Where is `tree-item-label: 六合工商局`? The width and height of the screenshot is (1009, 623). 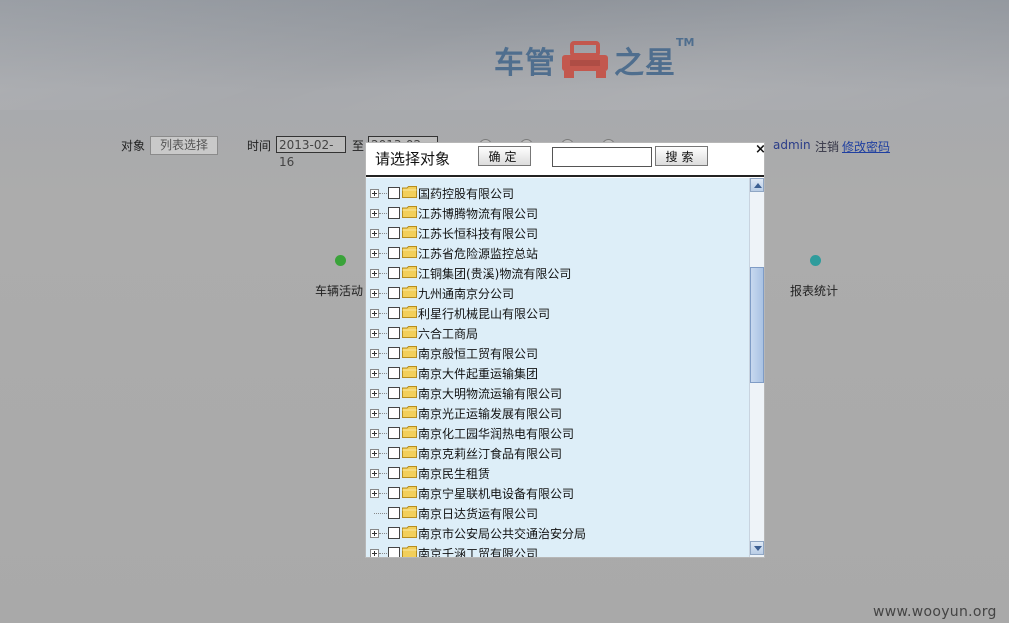
tree-item-label: 六合工商局 is located at coordinates (448, 333).